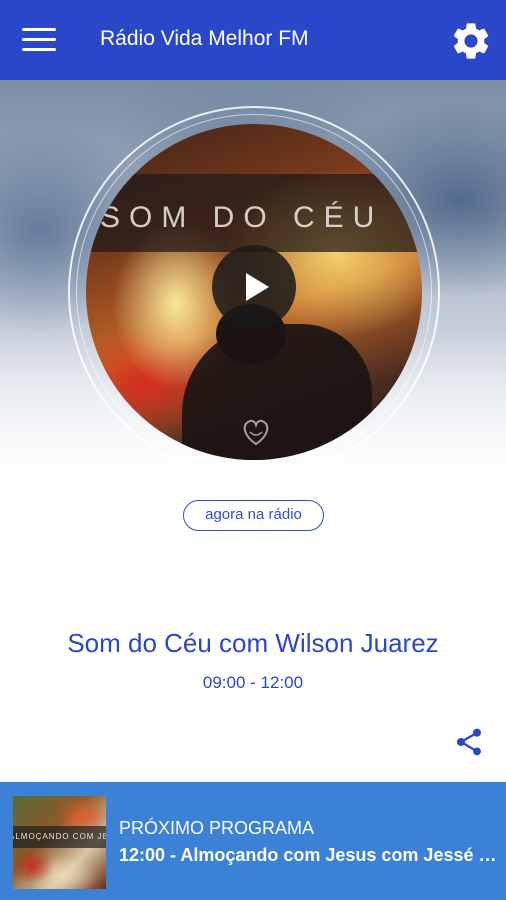 The image size is (506, 900). I want to click on app-bar: Rádio Vida Melhor FM, so click(253, 40).